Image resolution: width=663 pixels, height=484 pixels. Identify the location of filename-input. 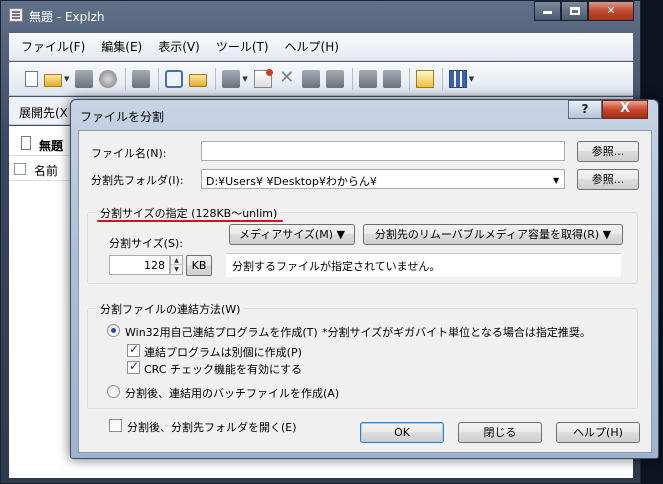
(383, 151).